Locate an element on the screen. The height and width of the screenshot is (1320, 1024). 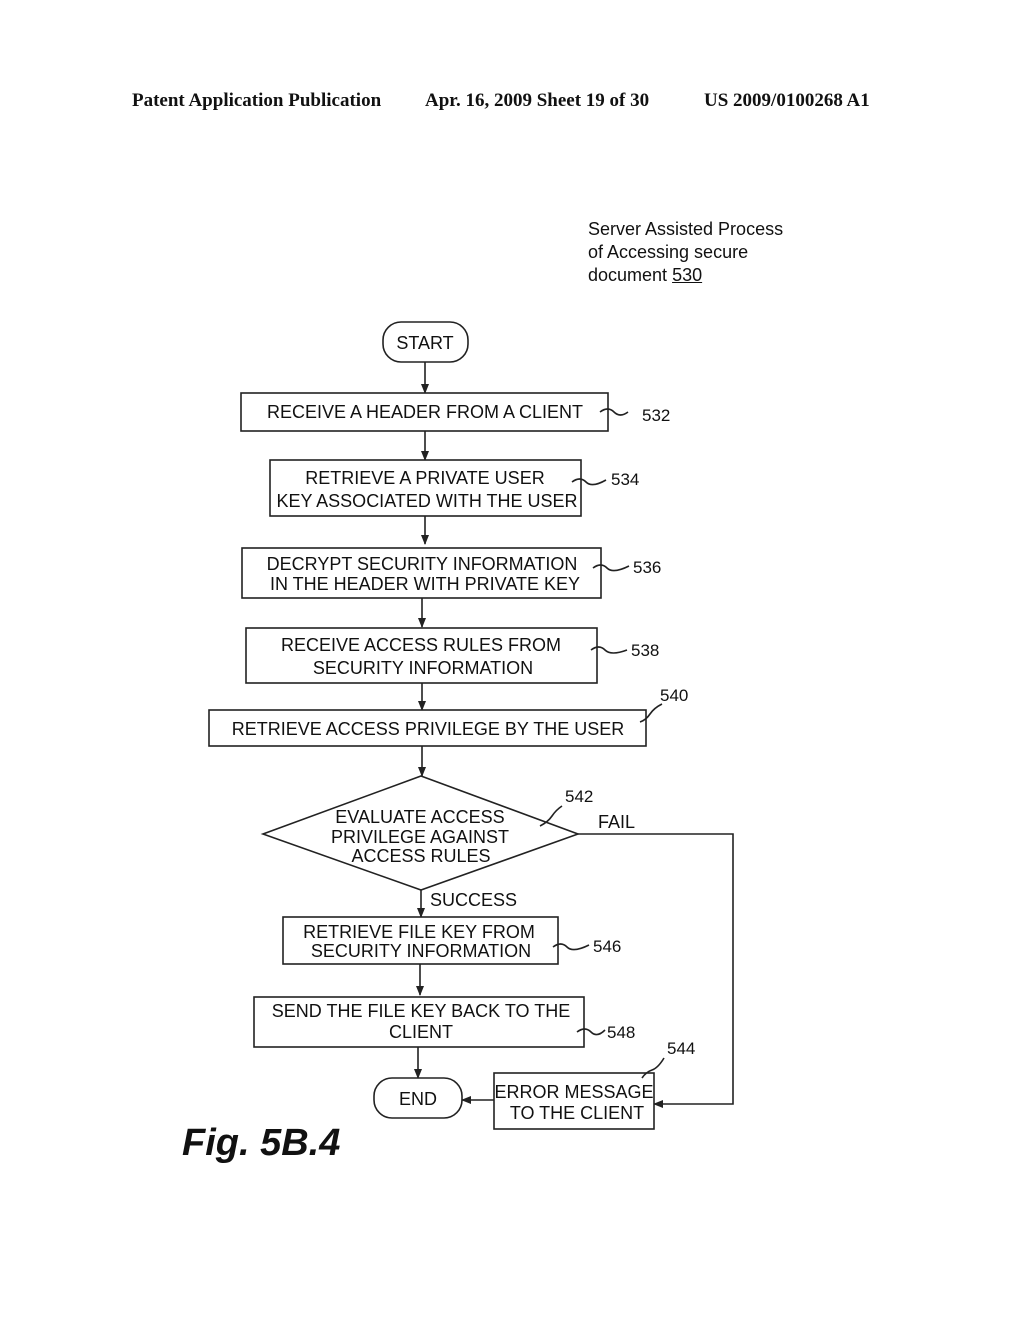
start-label: START is located at coordinates (424, 343).